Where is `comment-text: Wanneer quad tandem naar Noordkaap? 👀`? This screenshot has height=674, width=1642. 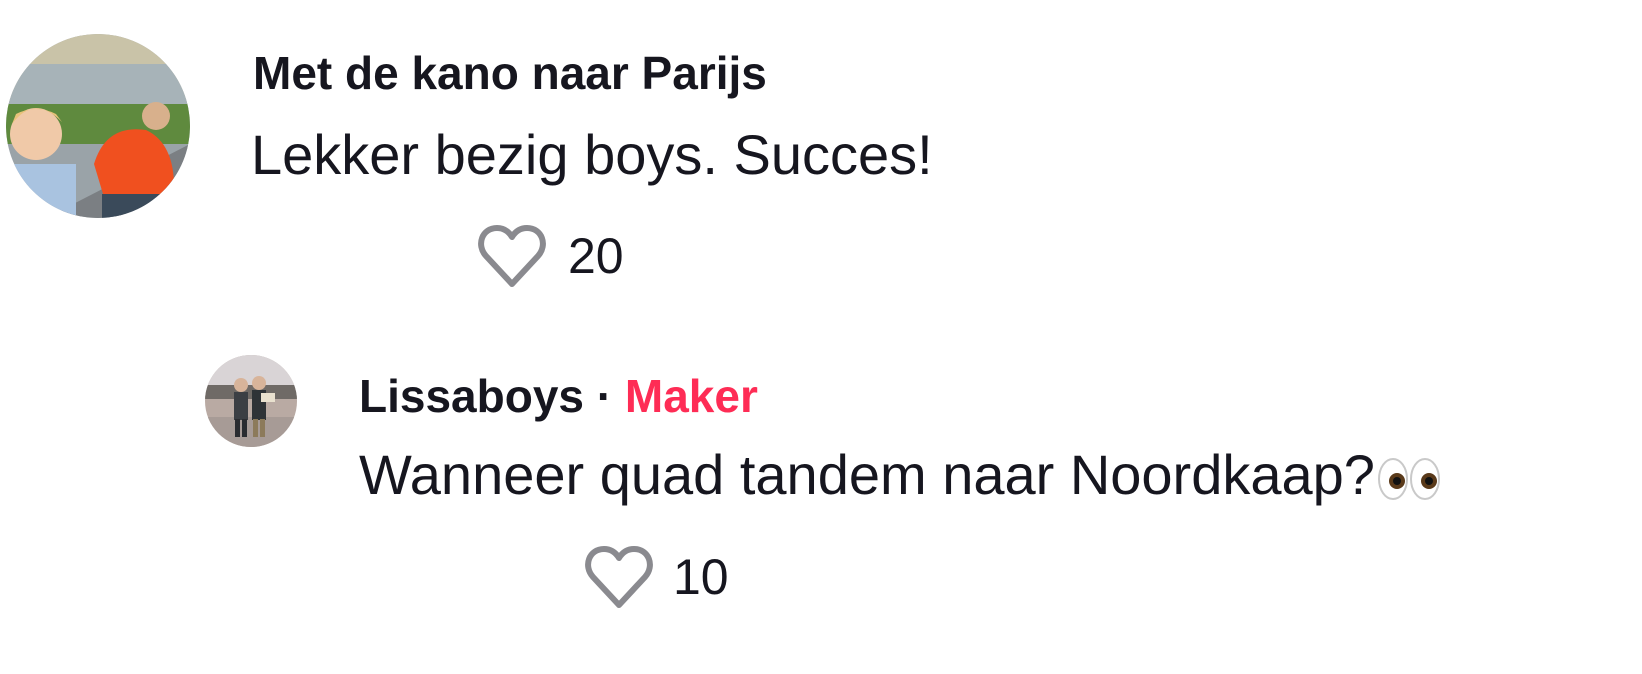
comment-text: Wanneer quad tandem naar Noordkaap? 👀 is located at coordinates (900, 474).